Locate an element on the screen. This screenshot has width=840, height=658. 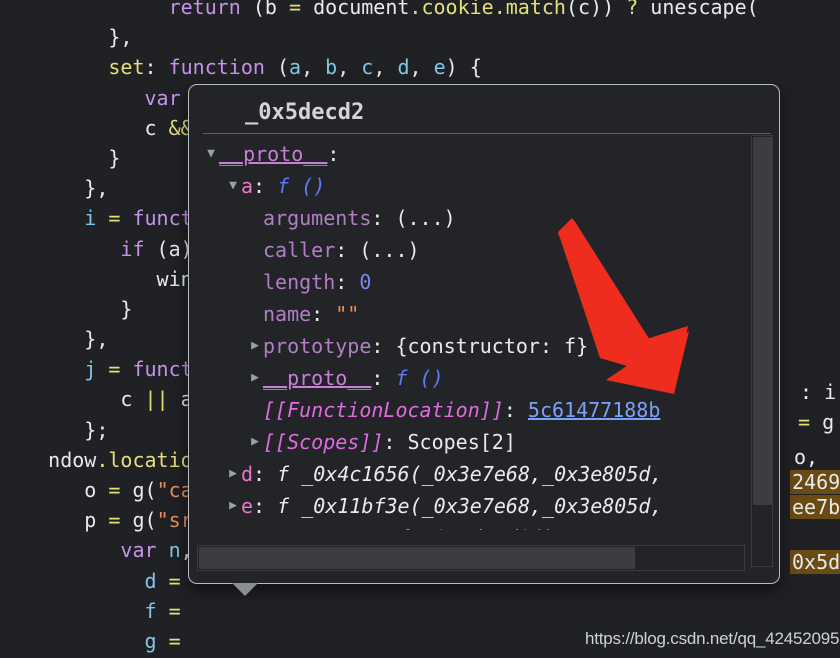
property-key: name is located at coordinates (287, 314).